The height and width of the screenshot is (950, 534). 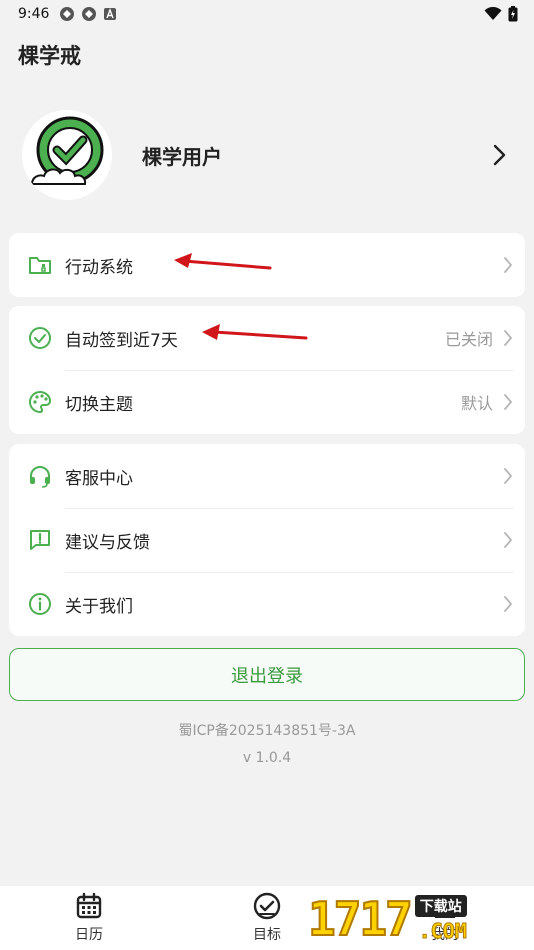 I want to click on battery-icon, so click(x=513, y=14).